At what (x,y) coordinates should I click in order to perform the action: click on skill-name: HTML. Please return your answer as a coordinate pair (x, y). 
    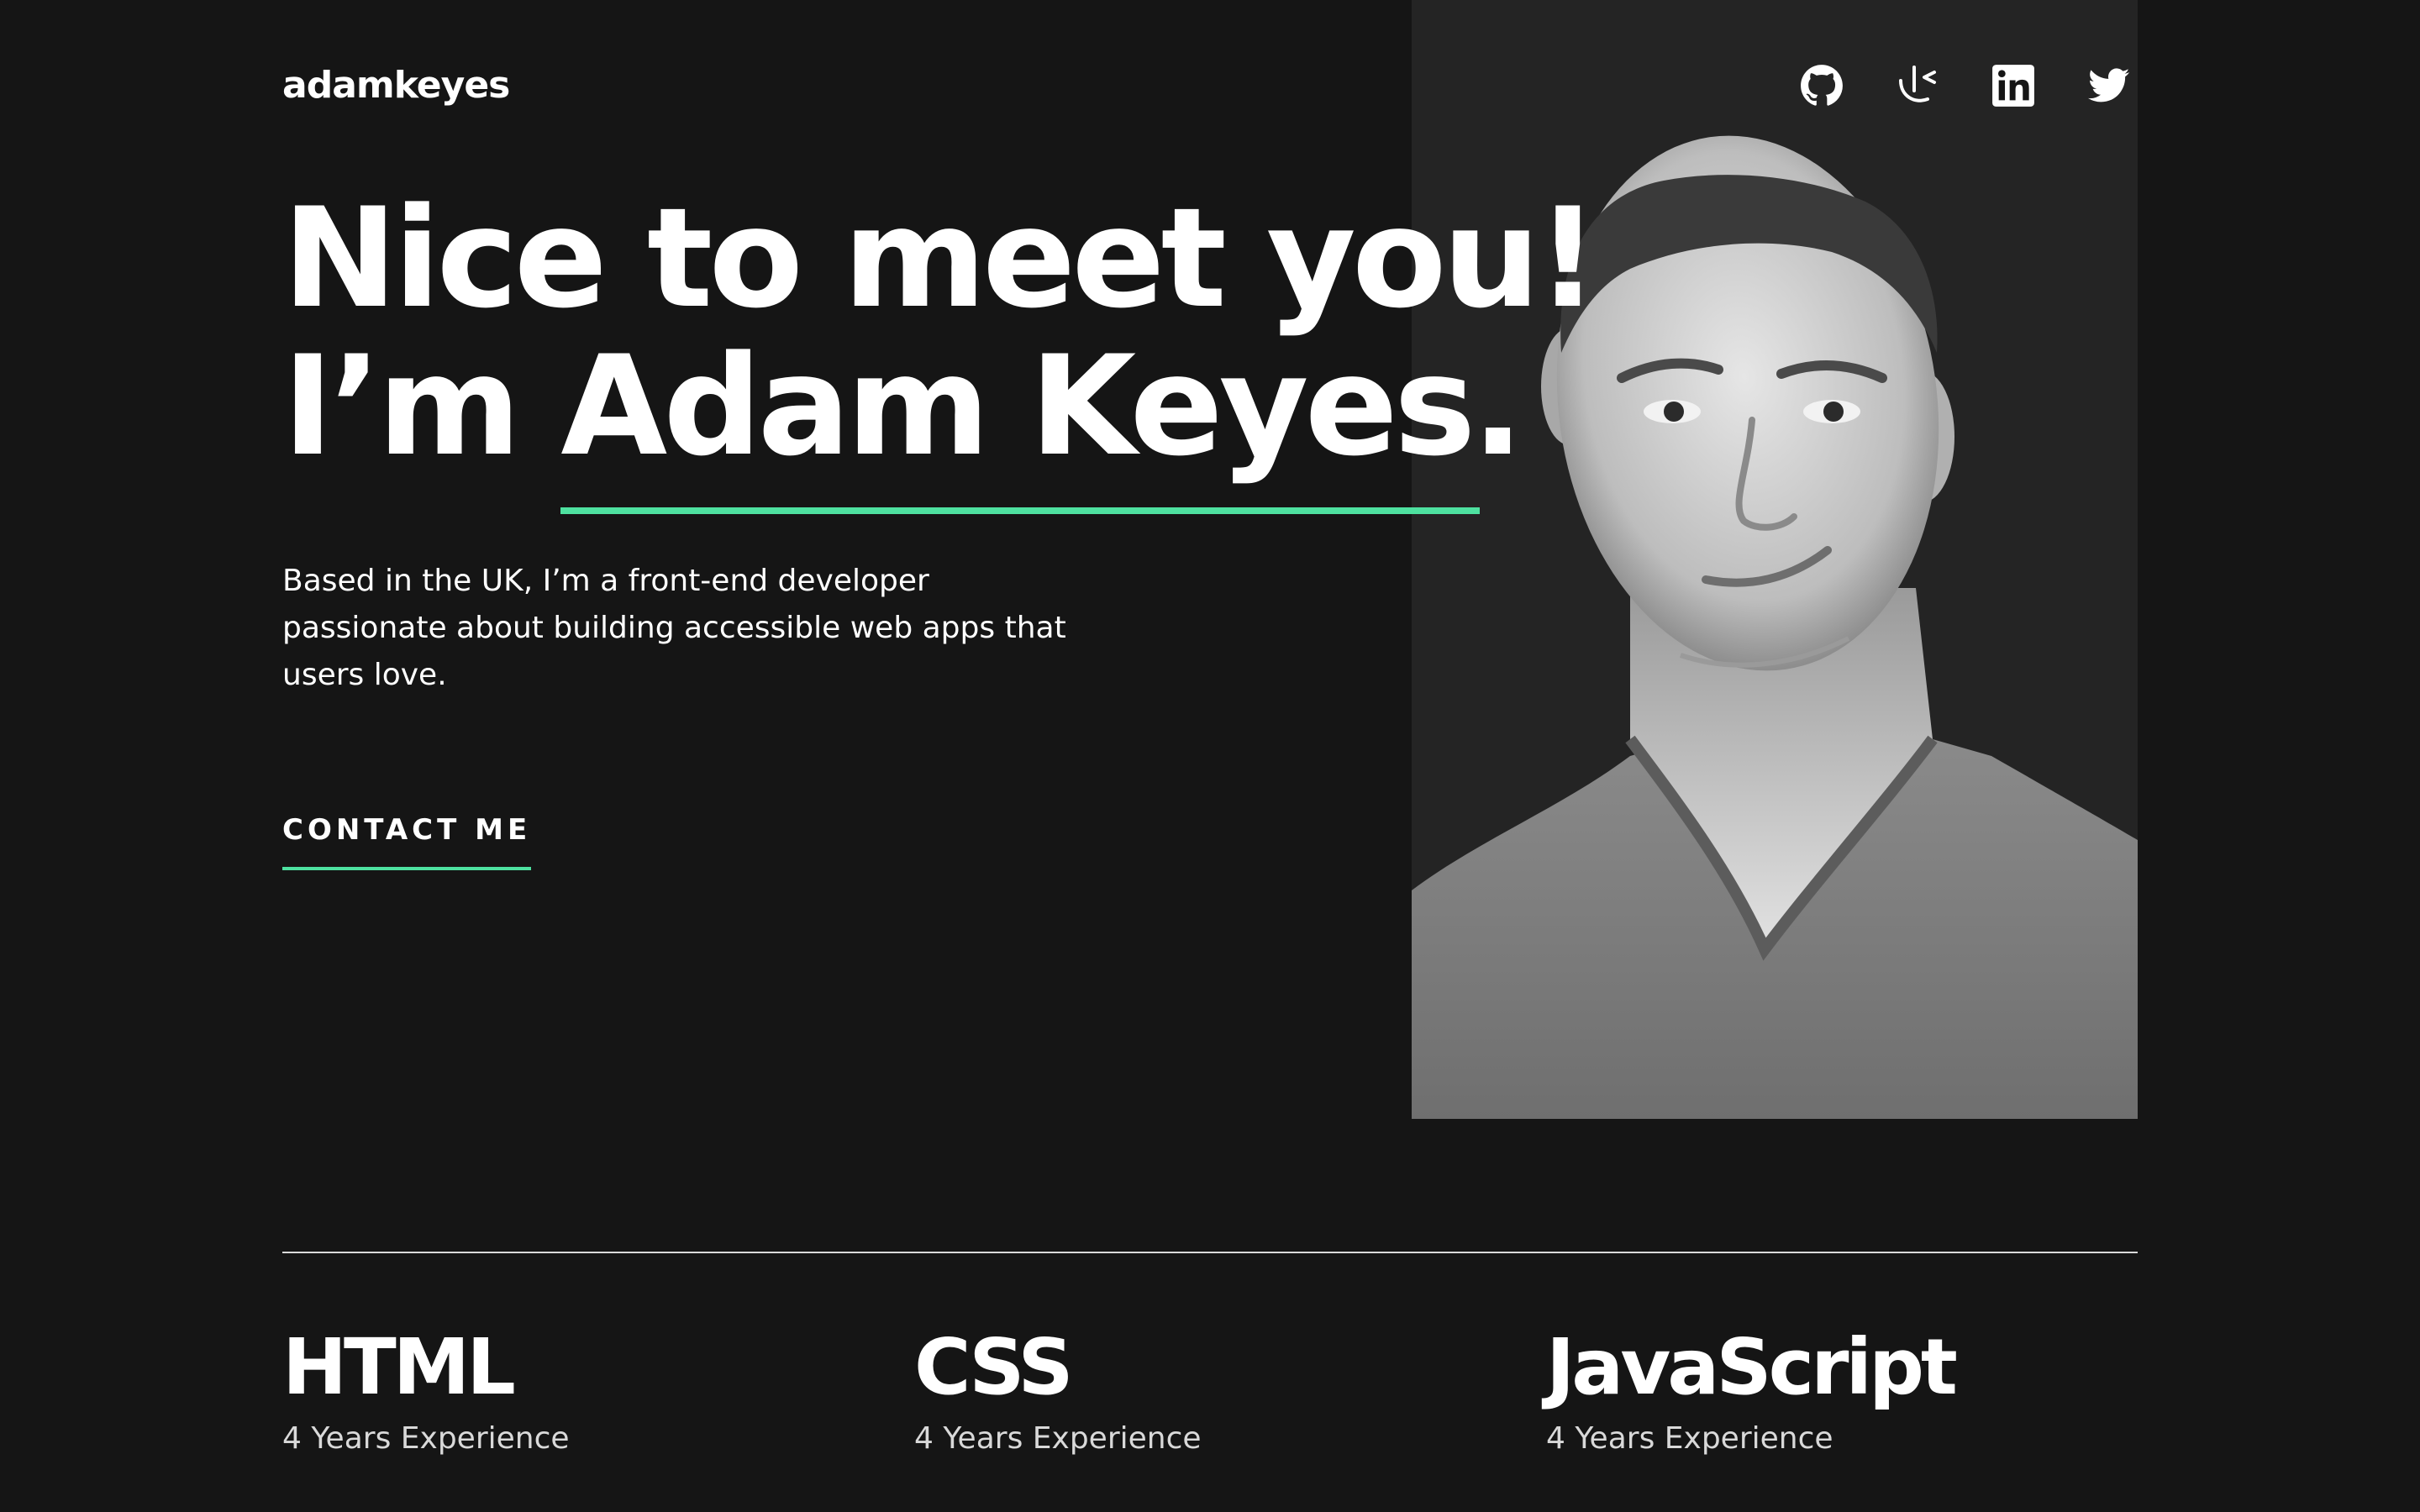
    Looking at the image, I should click on (399, 1367).